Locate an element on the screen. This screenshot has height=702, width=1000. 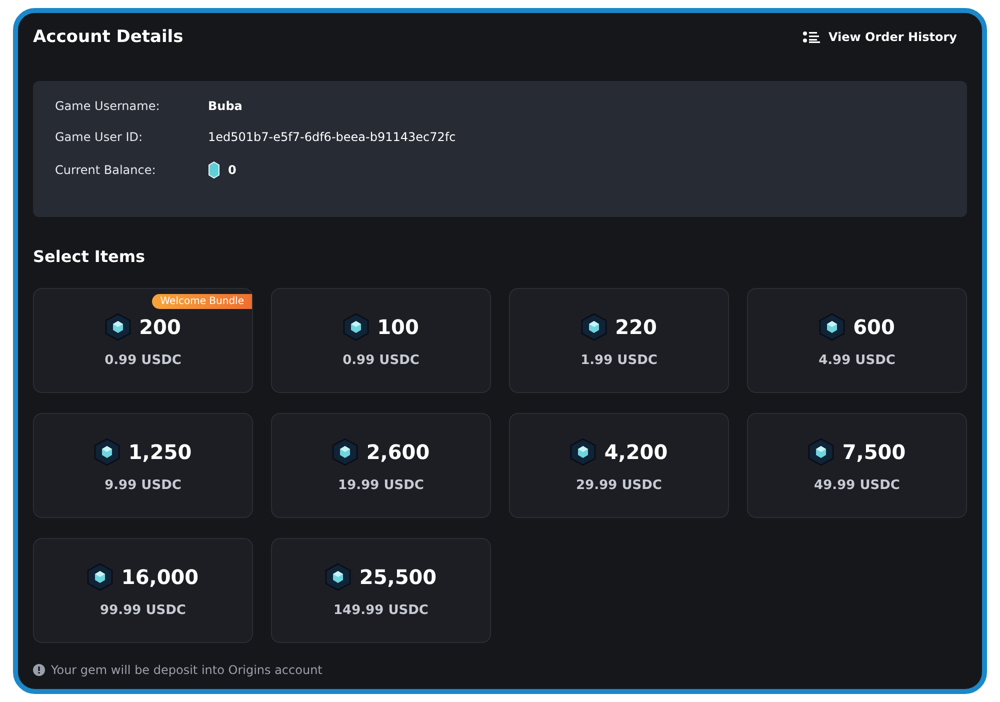
info-value: 1ed501b7-e5f7-6df6-beea-b91143ec72fc is located at coordinates (332, 137).